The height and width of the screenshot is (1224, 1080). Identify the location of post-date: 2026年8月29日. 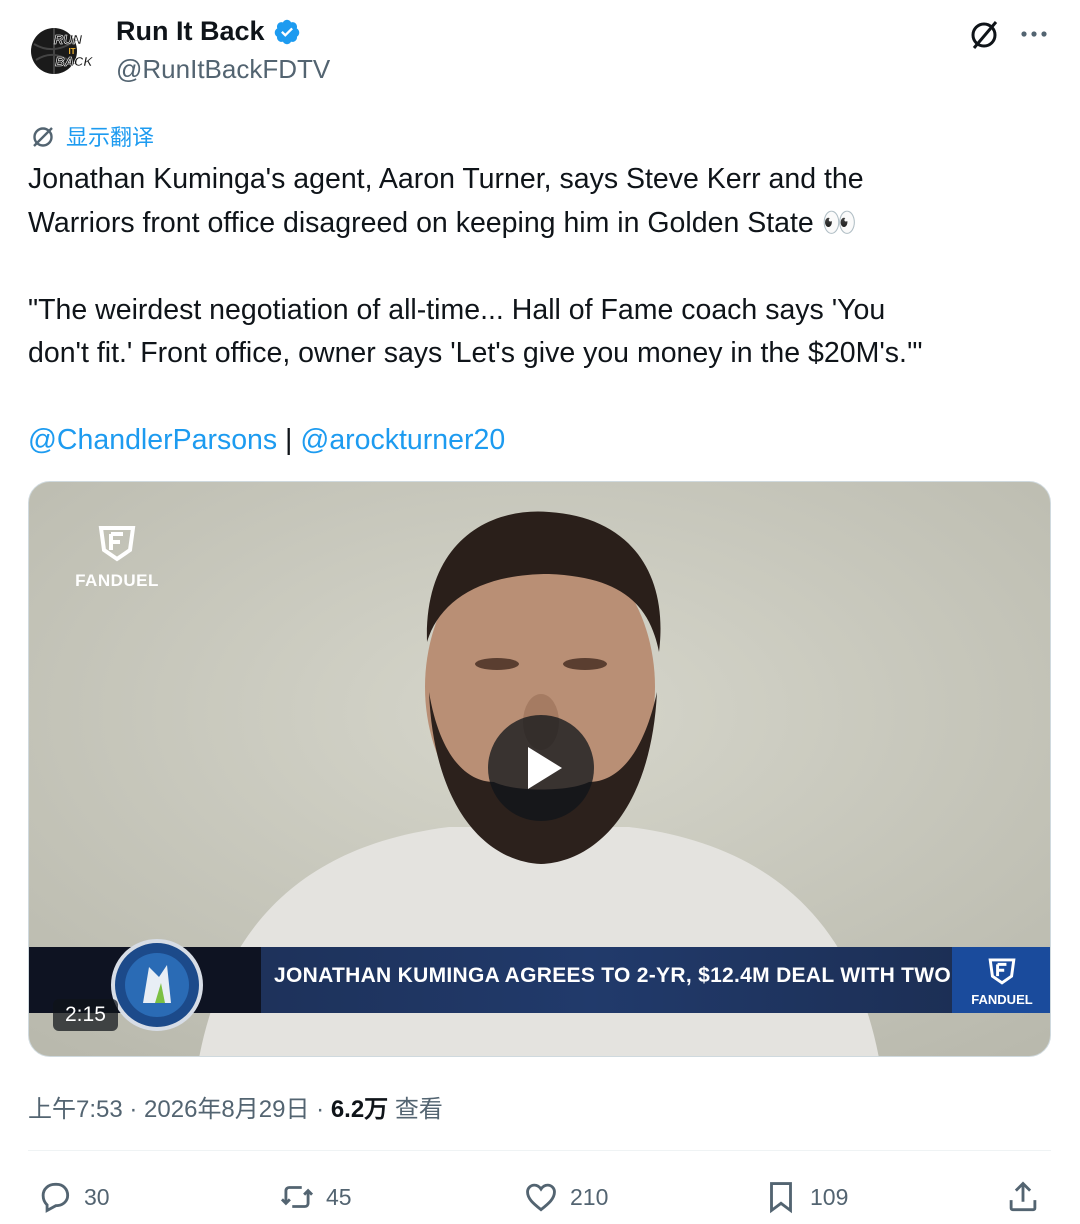
(226, 1109).